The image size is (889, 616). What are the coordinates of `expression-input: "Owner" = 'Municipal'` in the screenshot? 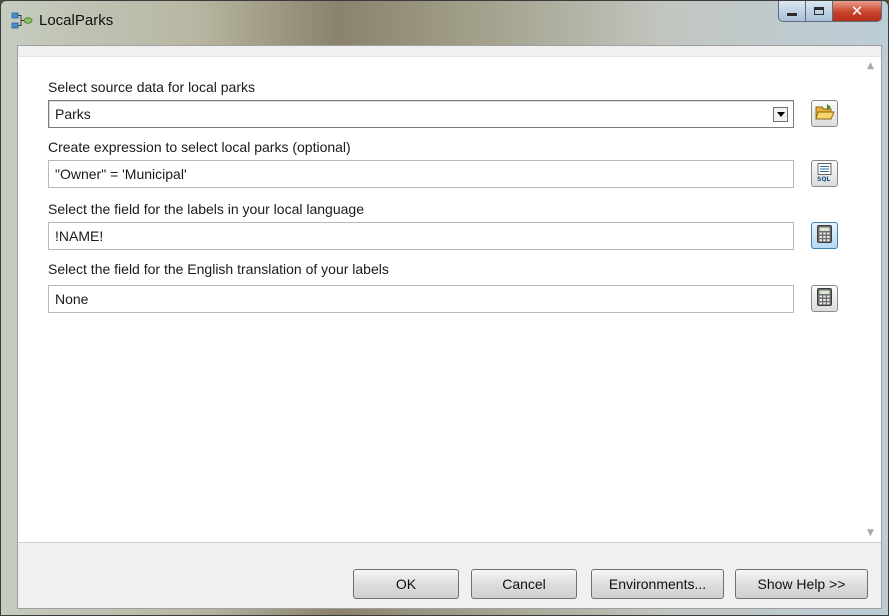 It's located at (421, 174).